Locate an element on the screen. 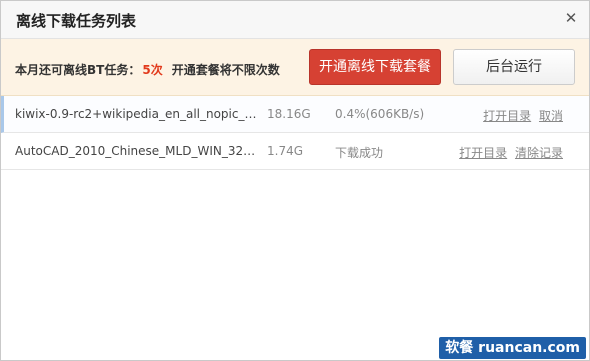  task-actions: 打开目录 取消 is located at coordinates (521, 115).